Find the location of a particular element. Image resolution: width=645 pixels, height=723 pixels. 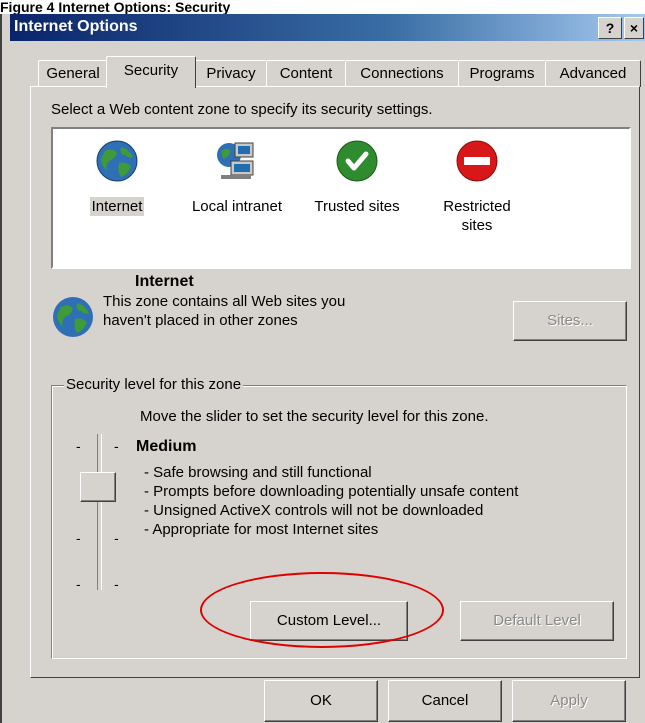

zone-local-intranet-label: Local intranet is located at coordinates (237, 206).